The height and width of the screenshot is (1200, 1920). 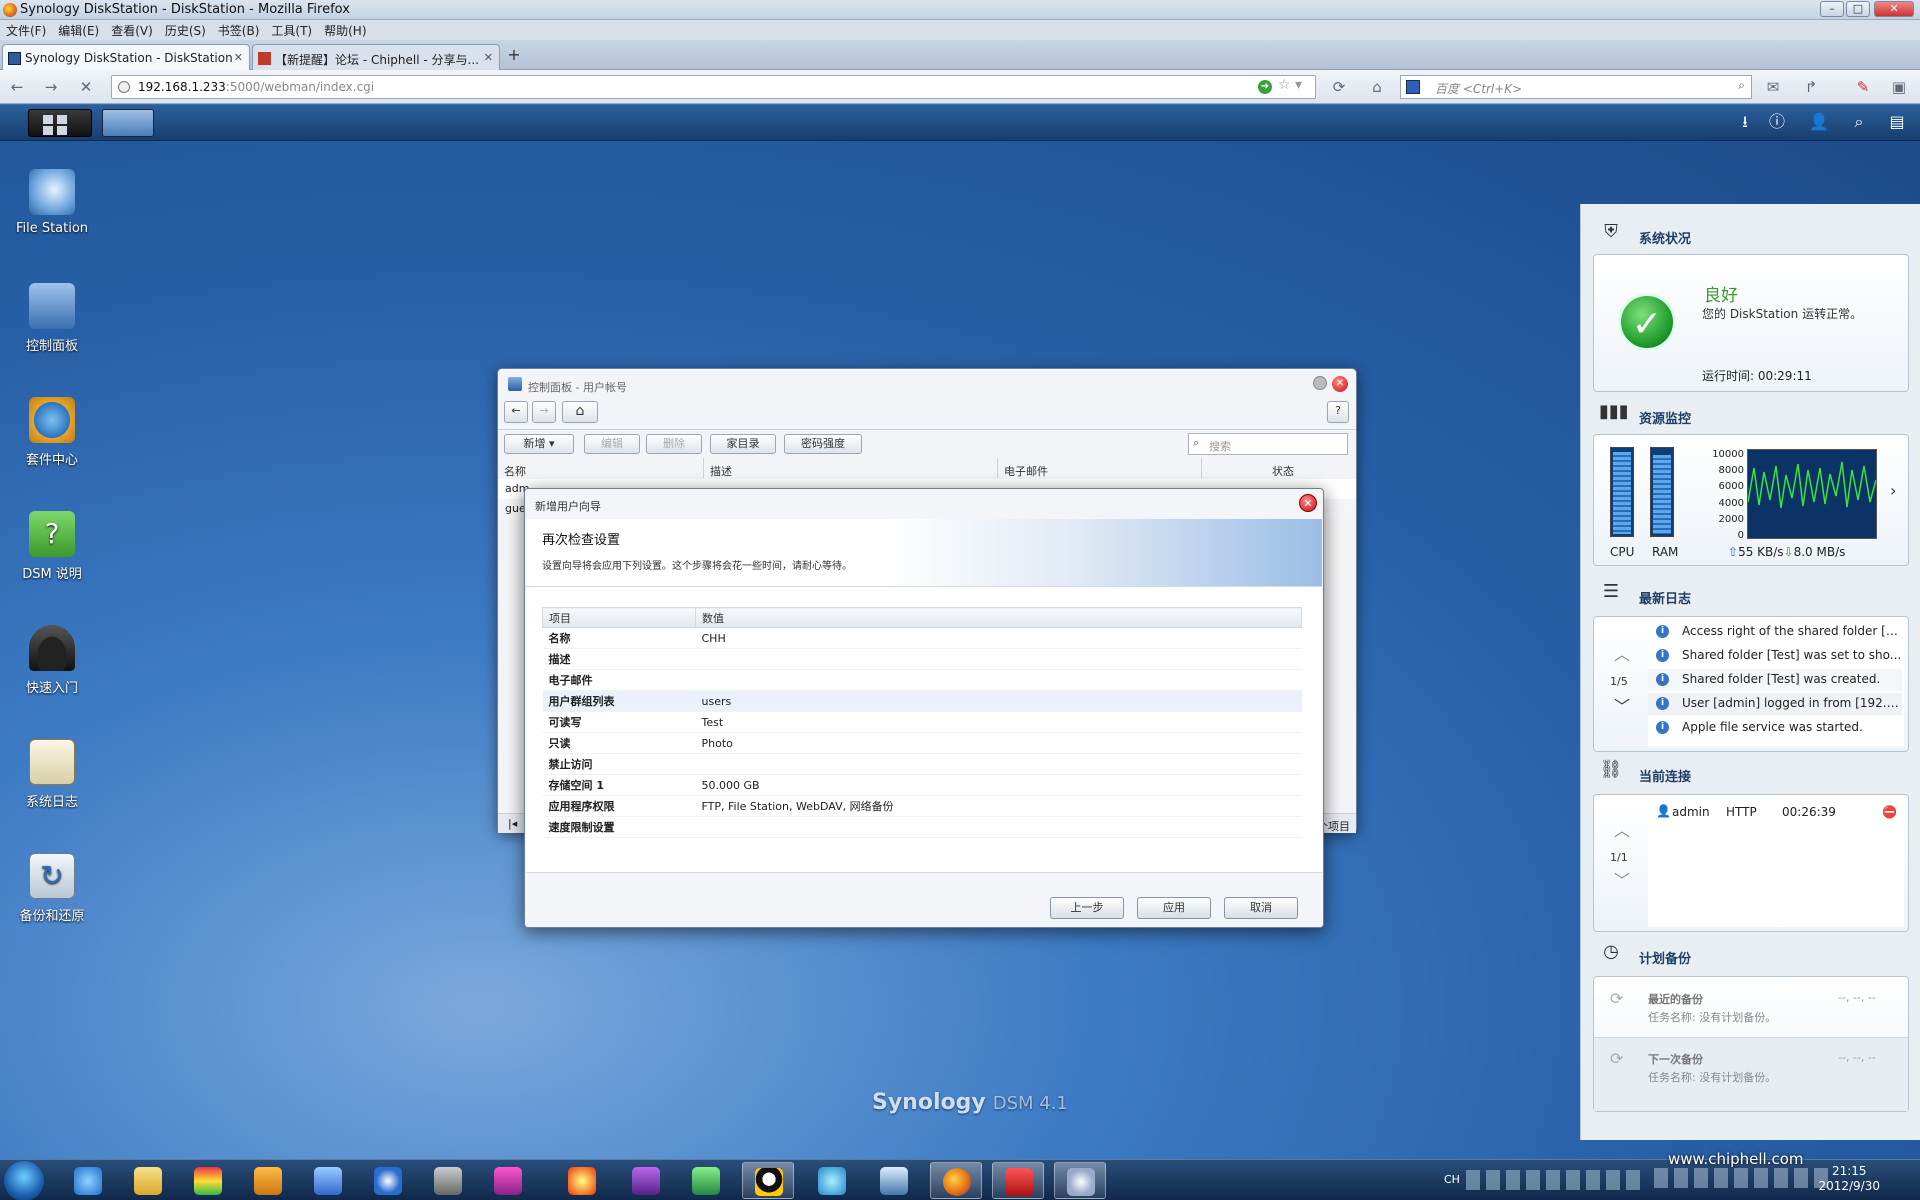 What do you see at coordinates (52, 660) in the screenshot?
I see `desktop-icon-quick-start: 快速入门` at bounding box center [52, 660].